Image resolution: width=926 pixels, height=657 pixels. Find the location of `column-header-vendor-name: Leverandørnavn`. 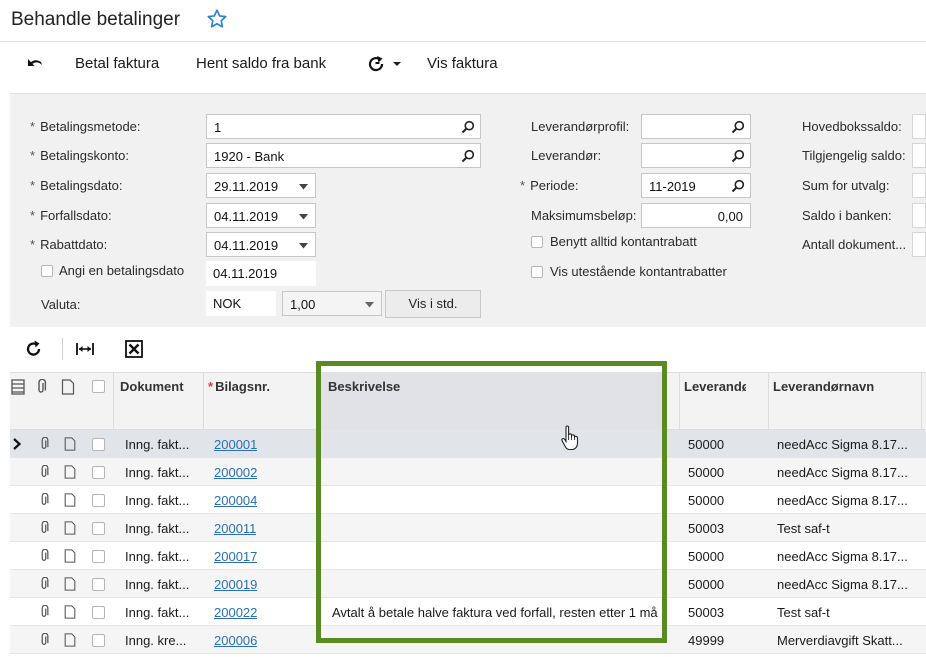

column-header-vendor-name: Leverandørnavn is located at coordinates (823, 386).